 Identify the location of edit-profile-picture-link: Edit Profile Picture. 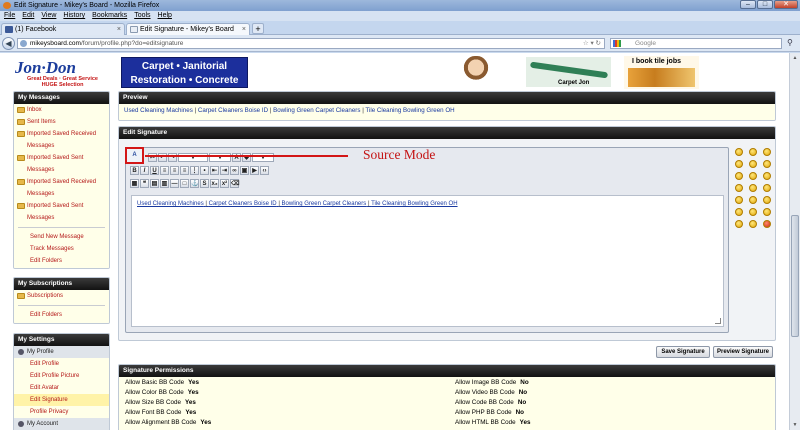
(61, 376).